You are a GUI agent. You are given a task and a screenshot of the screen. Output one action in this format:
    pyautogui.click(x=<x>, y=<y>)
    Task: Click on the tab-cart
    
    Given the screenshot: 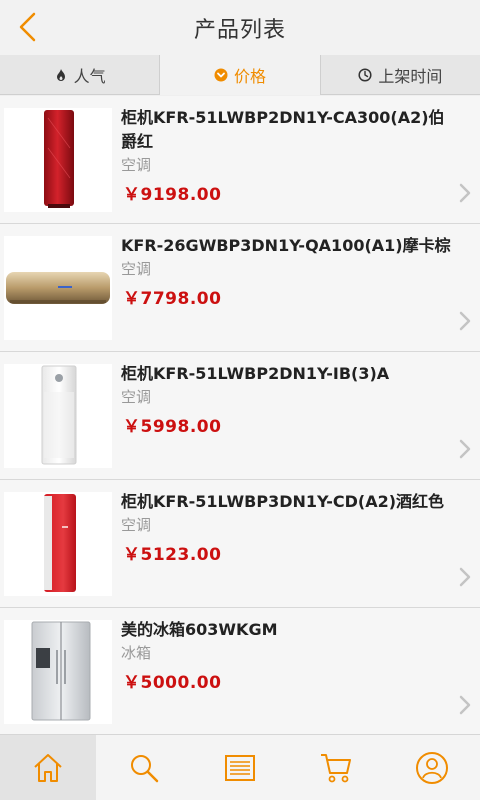 What is the action you would take?
    pyautogui.click(x=336, y=767)
    